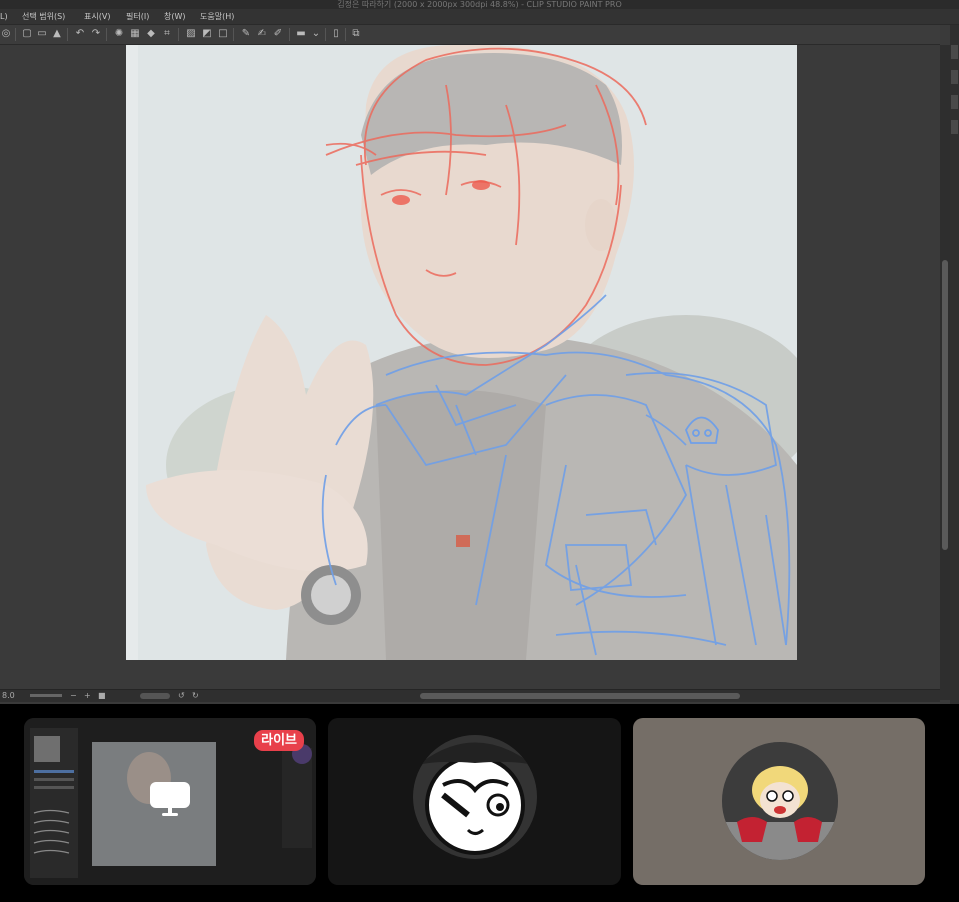  I want to click on fill-icon: ◆, so click(151, 34).